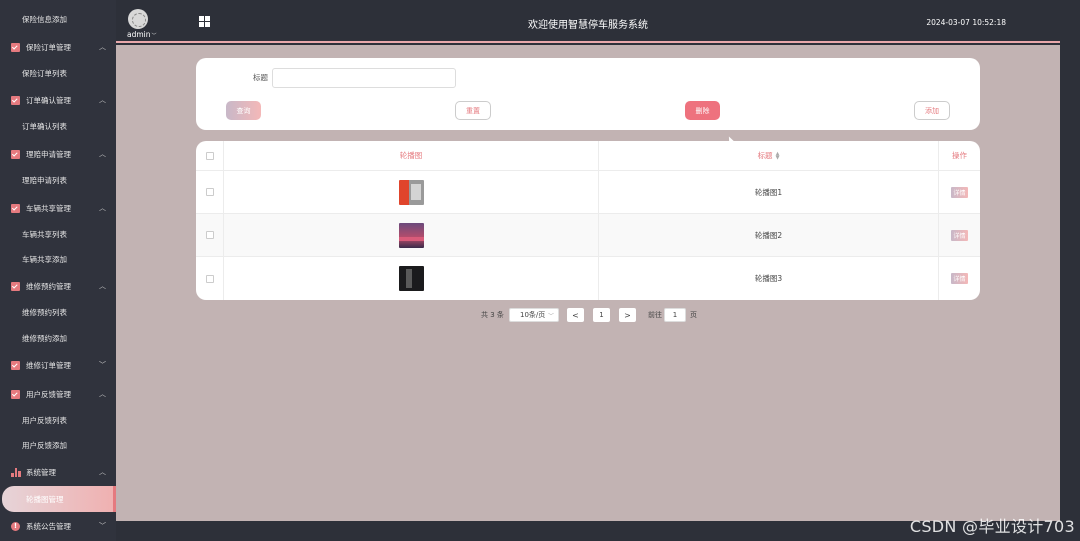 The height and width of the screenshot is (541, 1080). I want to click on header-title-label: 标题, so click(765, 155).